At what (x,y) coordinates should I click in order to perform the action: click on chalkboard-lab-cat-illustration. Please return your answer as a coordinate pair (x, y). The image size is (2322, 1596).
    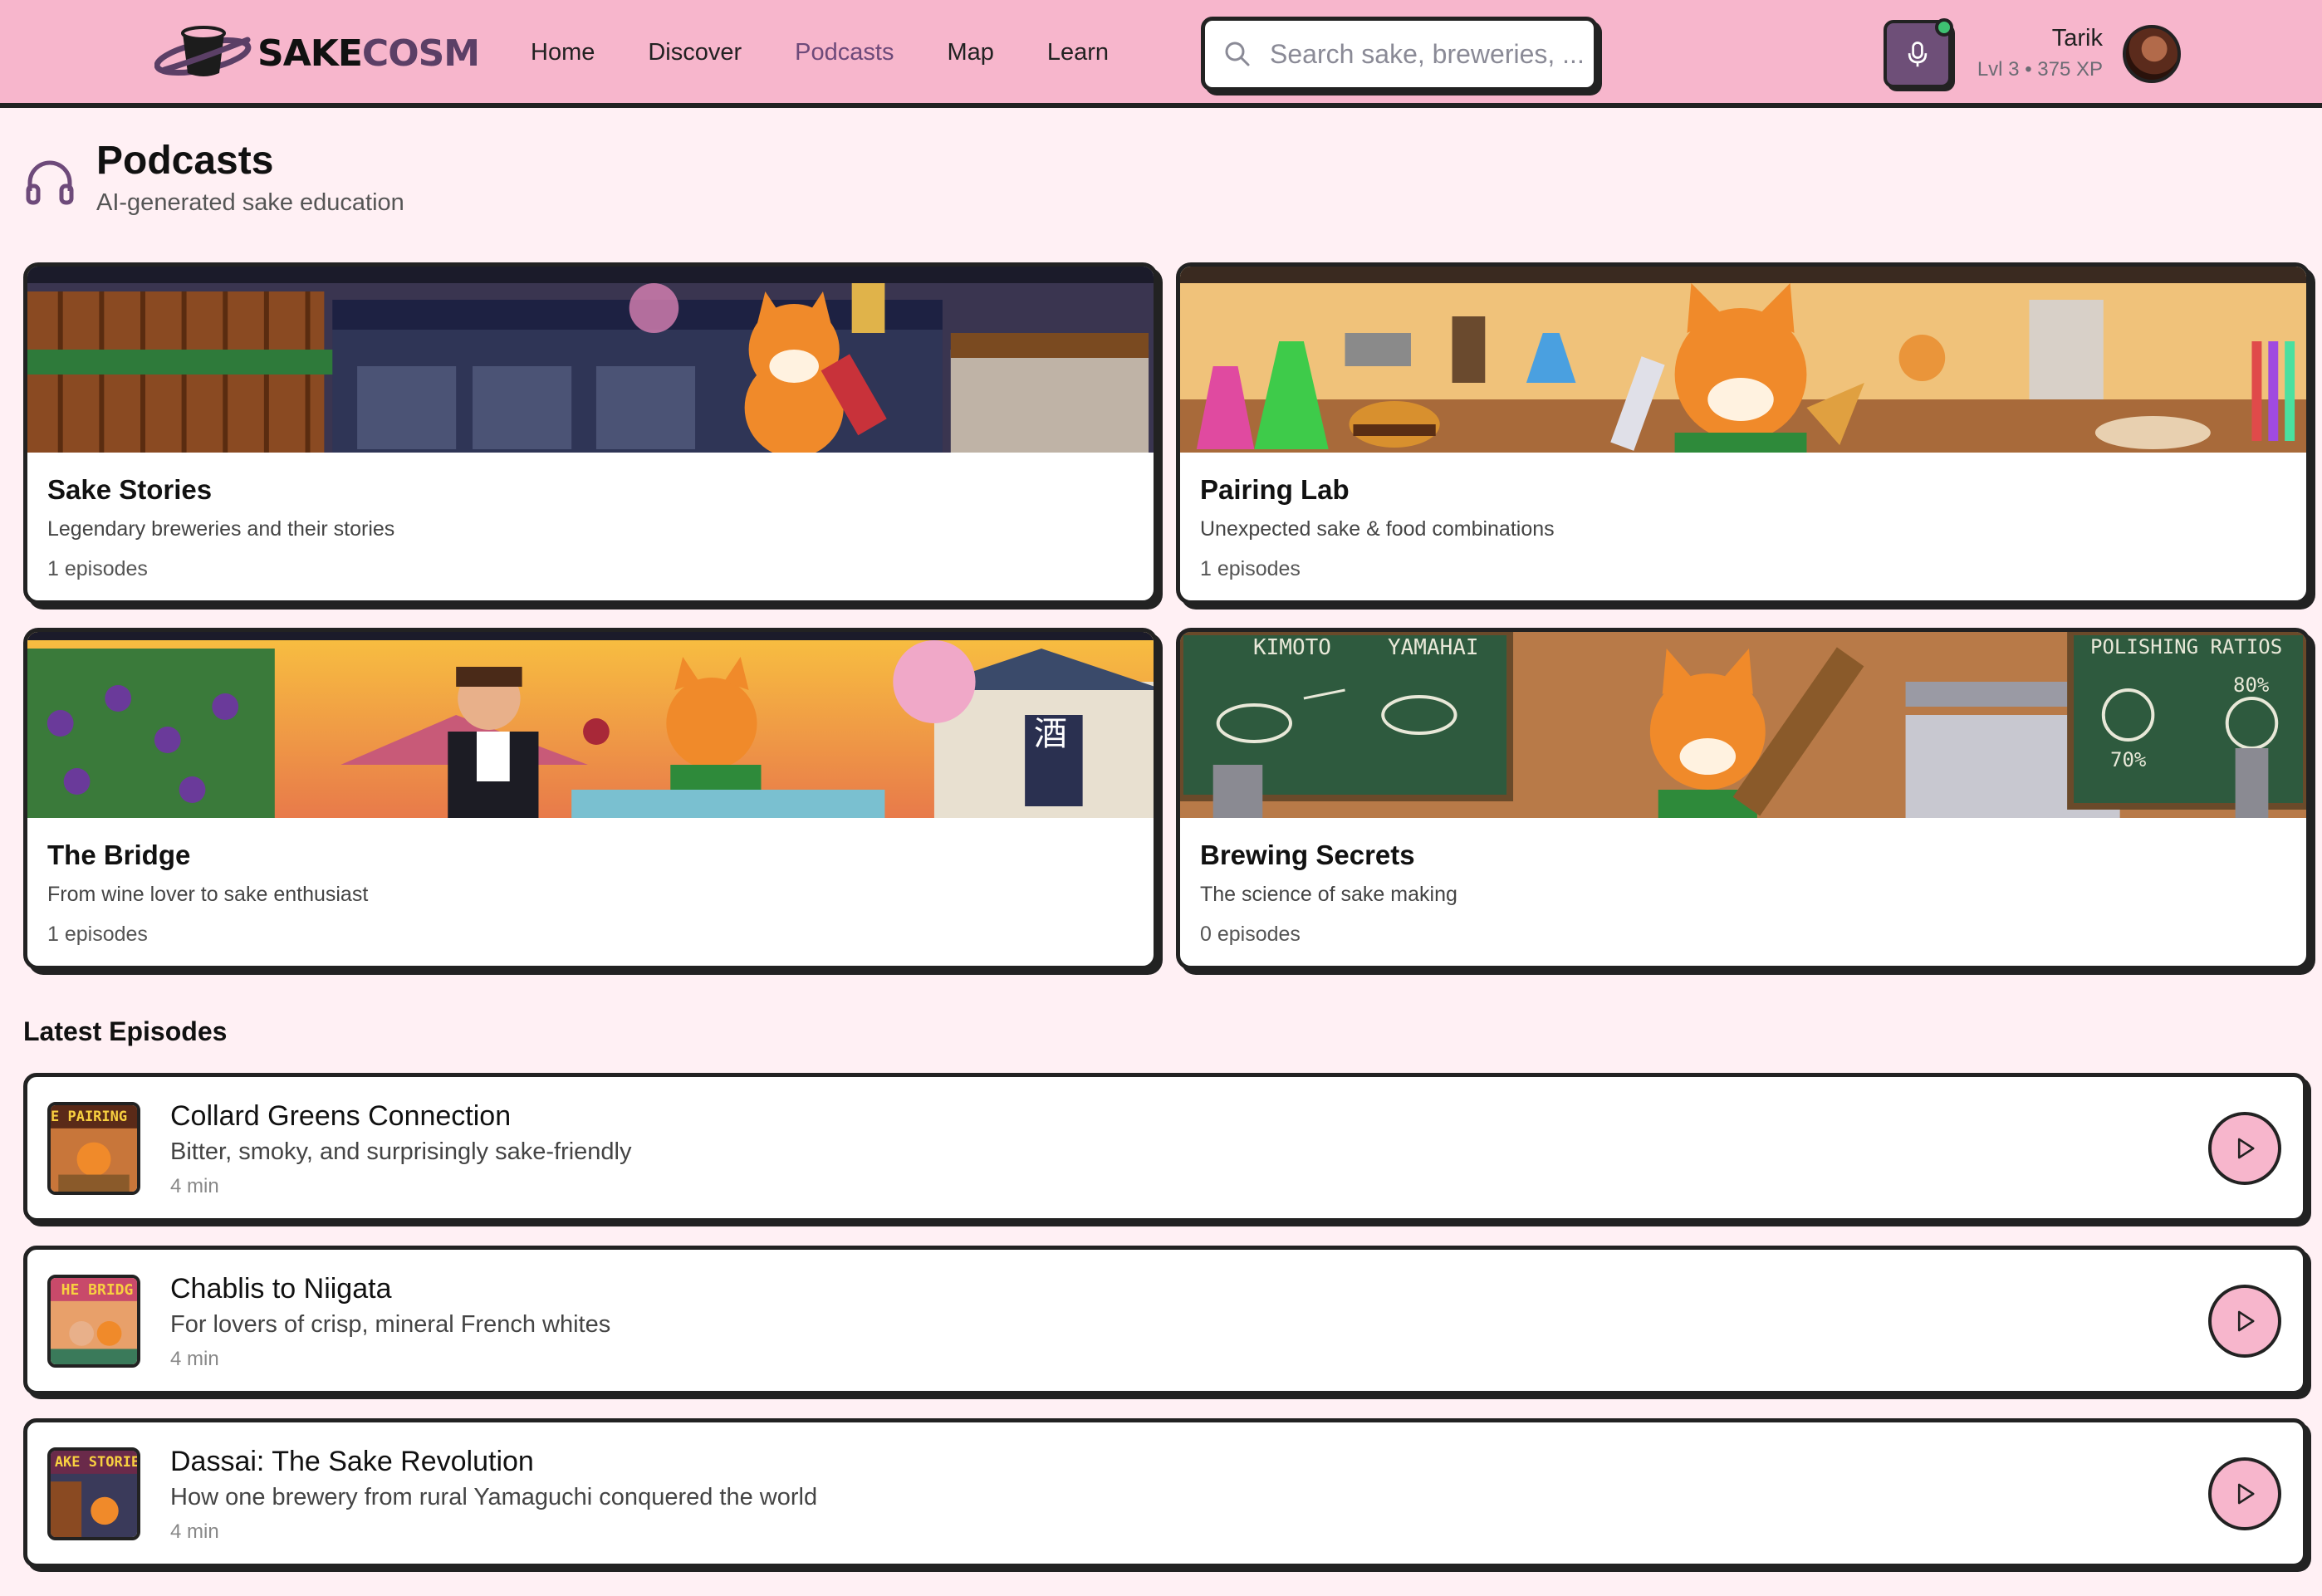
    Looking at the image, I should click on (1743, 725).